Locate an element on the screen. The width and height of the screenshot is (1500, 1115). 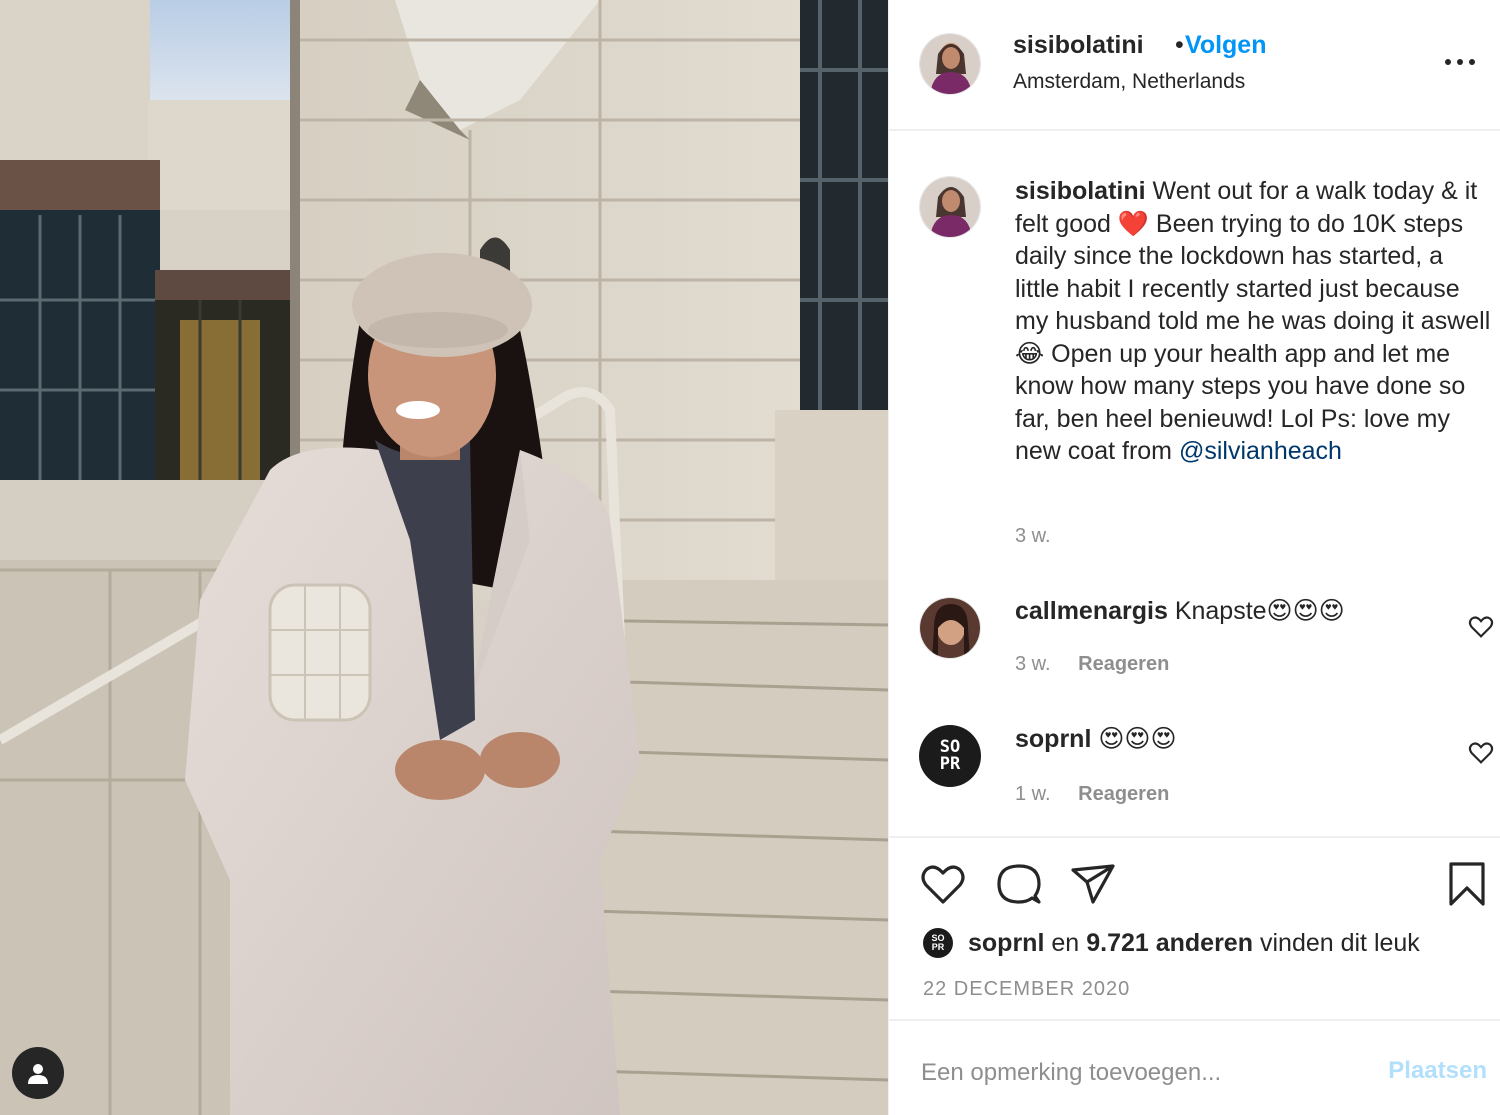
caption-username: sisibolatini is located at coordinates (1080, 191).